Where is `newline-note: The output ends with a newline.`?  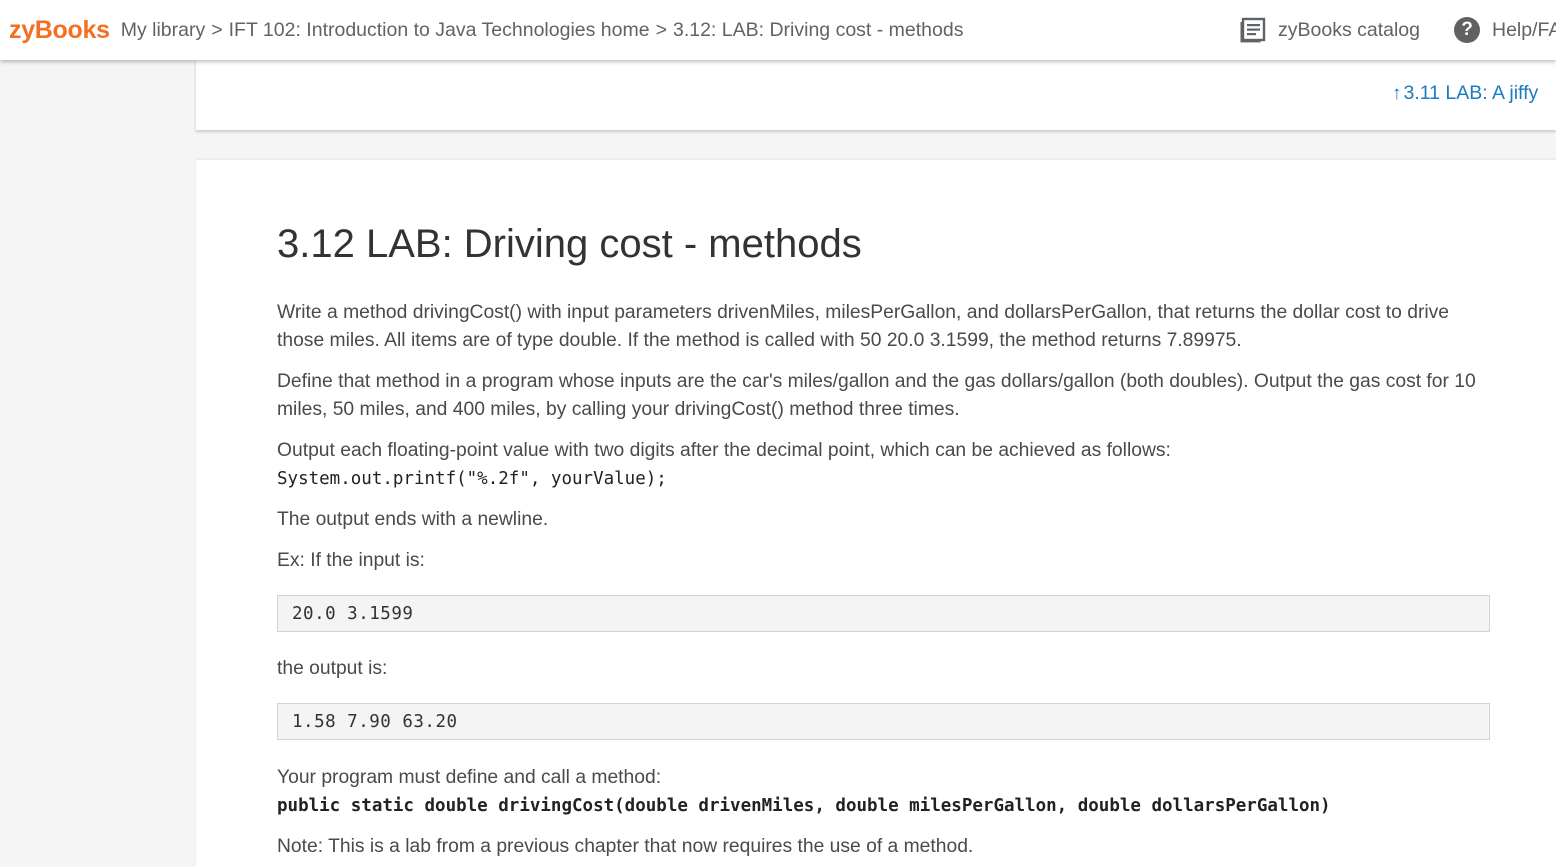
newline-note: The output ends with a newline. is located at coordinates (413, 519).